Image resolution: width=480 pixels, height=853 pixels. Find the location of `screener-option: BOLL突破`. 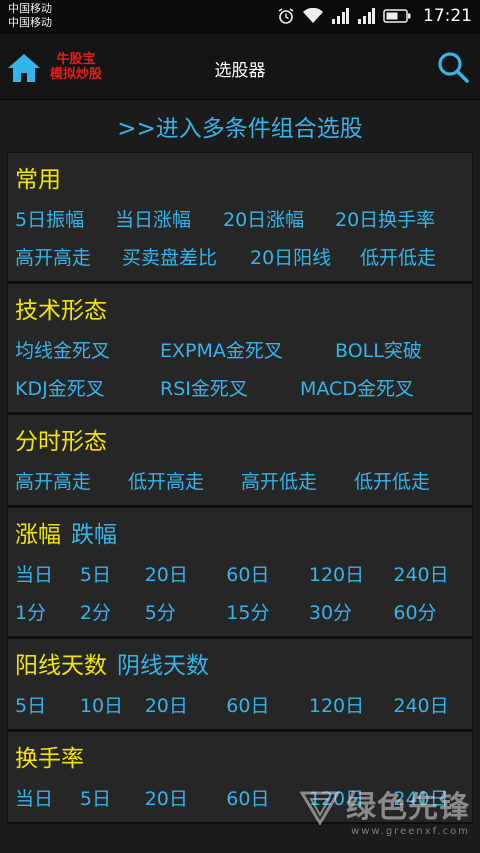

screener-option: BOLL突破 is located at coordinates (395, 349).